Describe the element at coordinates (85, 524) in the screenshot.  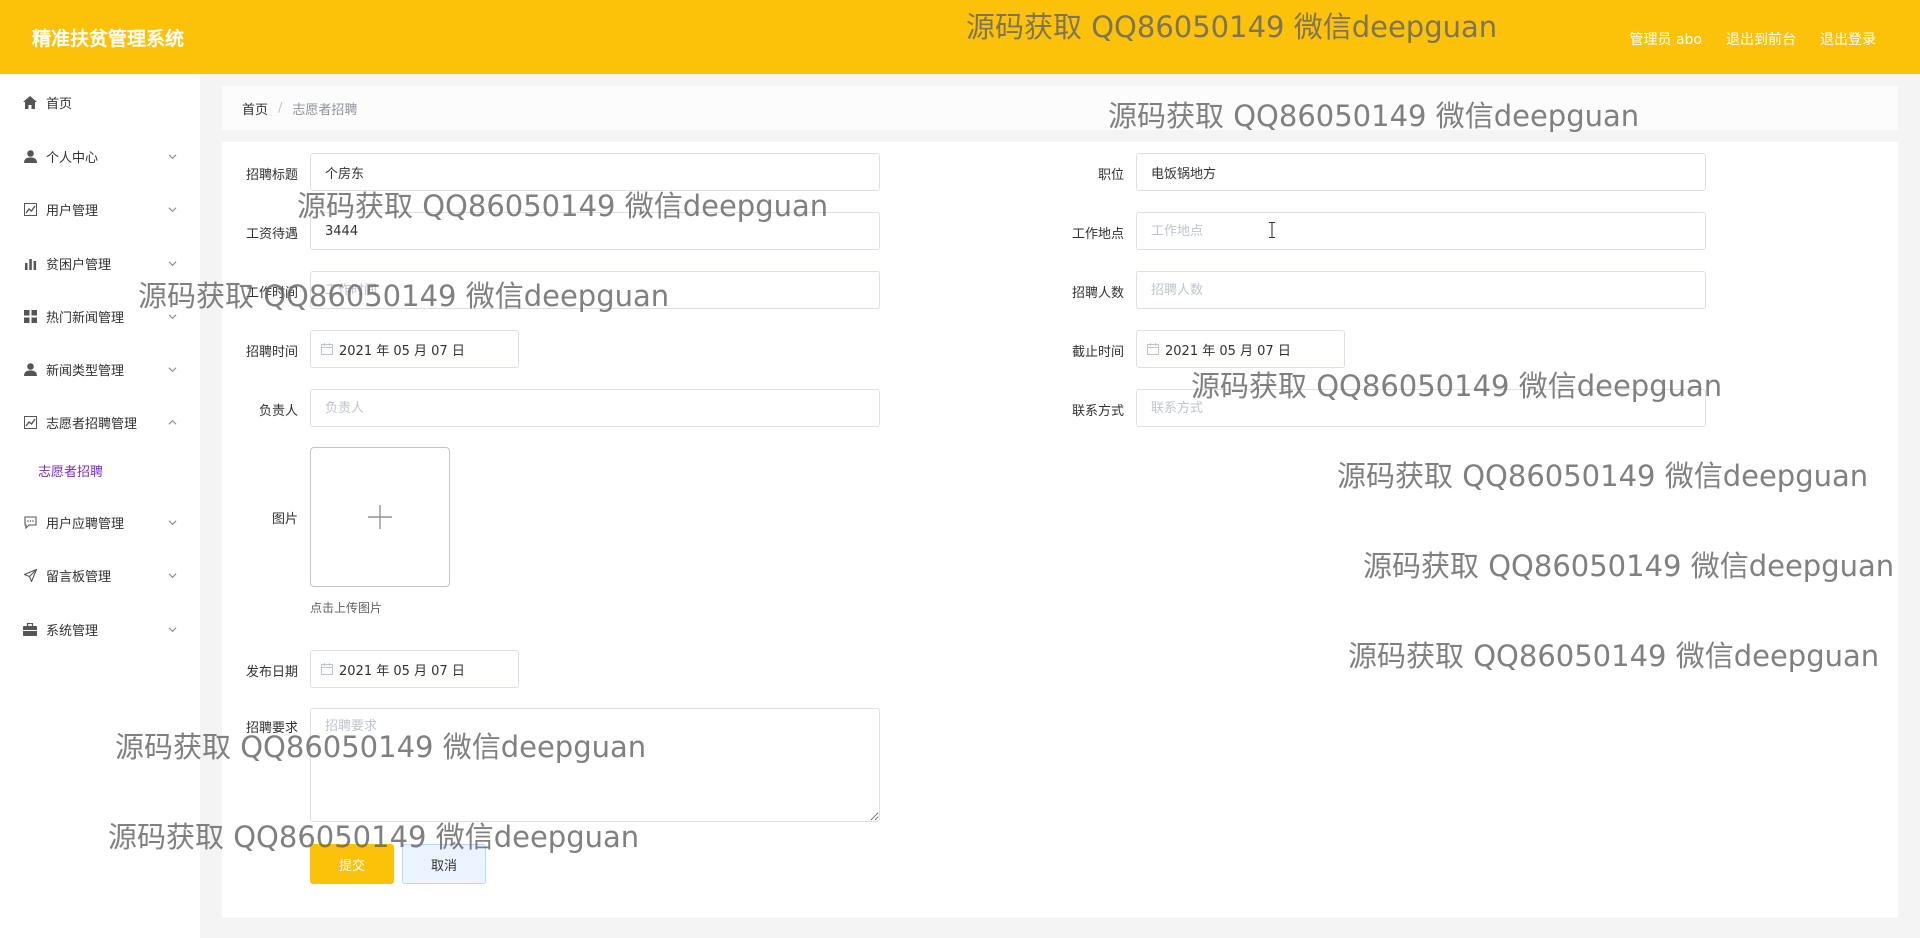
I see `sidebar-item-label: 用户应聘管理` at that location.